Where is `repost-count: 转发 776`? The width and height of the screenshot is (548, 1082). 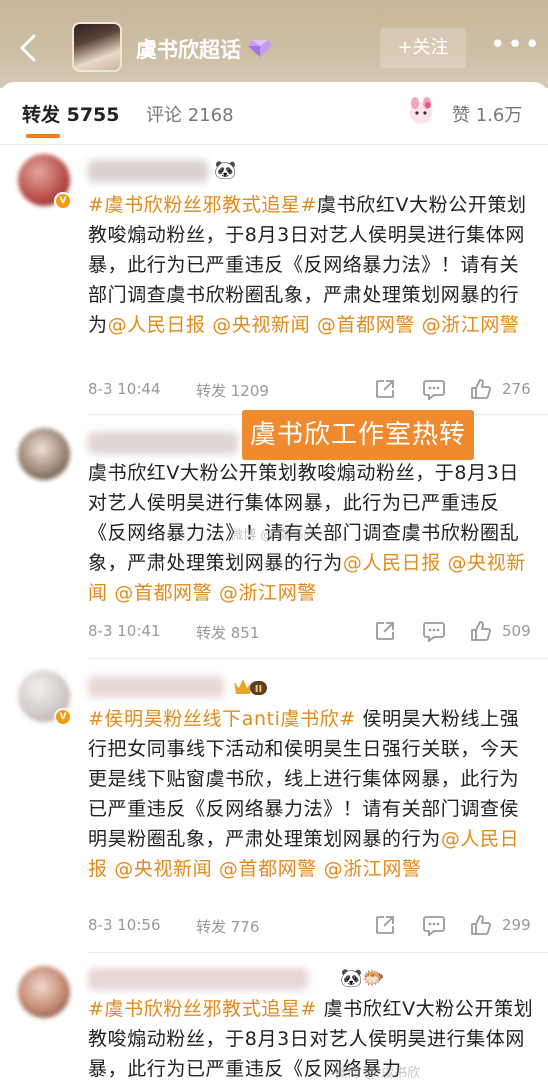
repost-count: 转发 776 is located at coordinates (227, 926).